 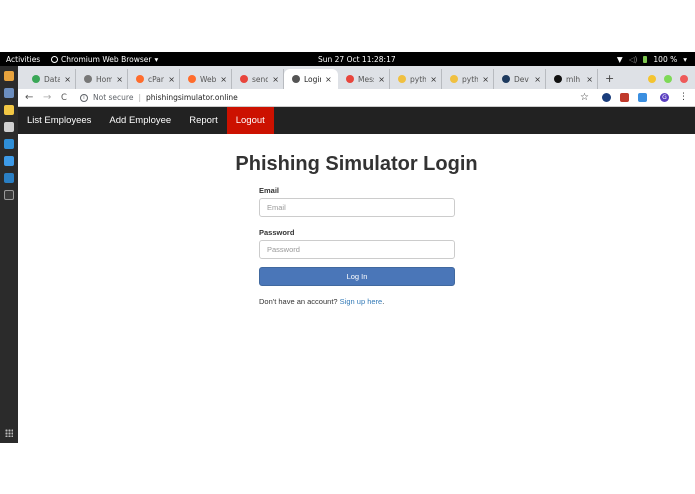 I want to click on menu-icon: ⋮, so click(x=683, y=97).